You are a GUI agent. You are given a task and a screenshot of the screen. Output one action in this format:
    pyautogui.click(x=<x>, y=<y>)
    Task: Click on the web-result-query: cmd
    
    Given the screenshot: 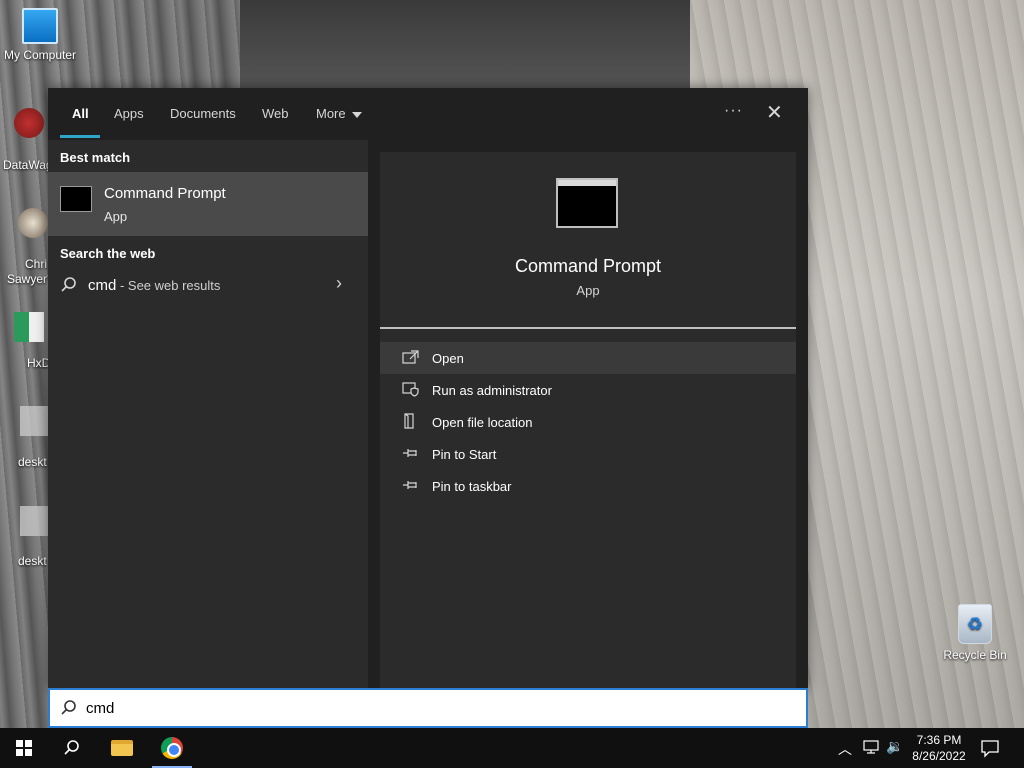 What is the action you would take?
    pyautogui.click(x=102, y=285)
    